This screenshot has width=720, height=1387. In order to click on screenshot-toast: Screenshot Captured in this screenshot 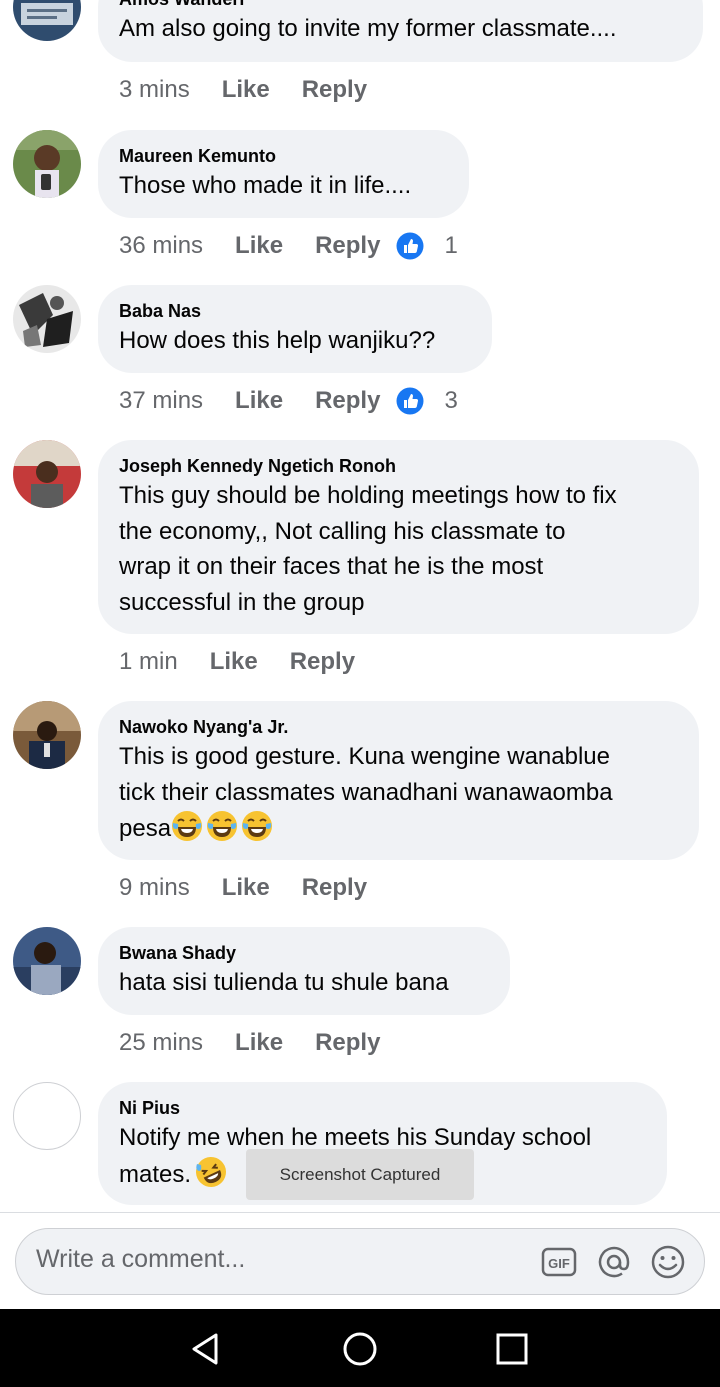, I will do `click(360, 1174)`.